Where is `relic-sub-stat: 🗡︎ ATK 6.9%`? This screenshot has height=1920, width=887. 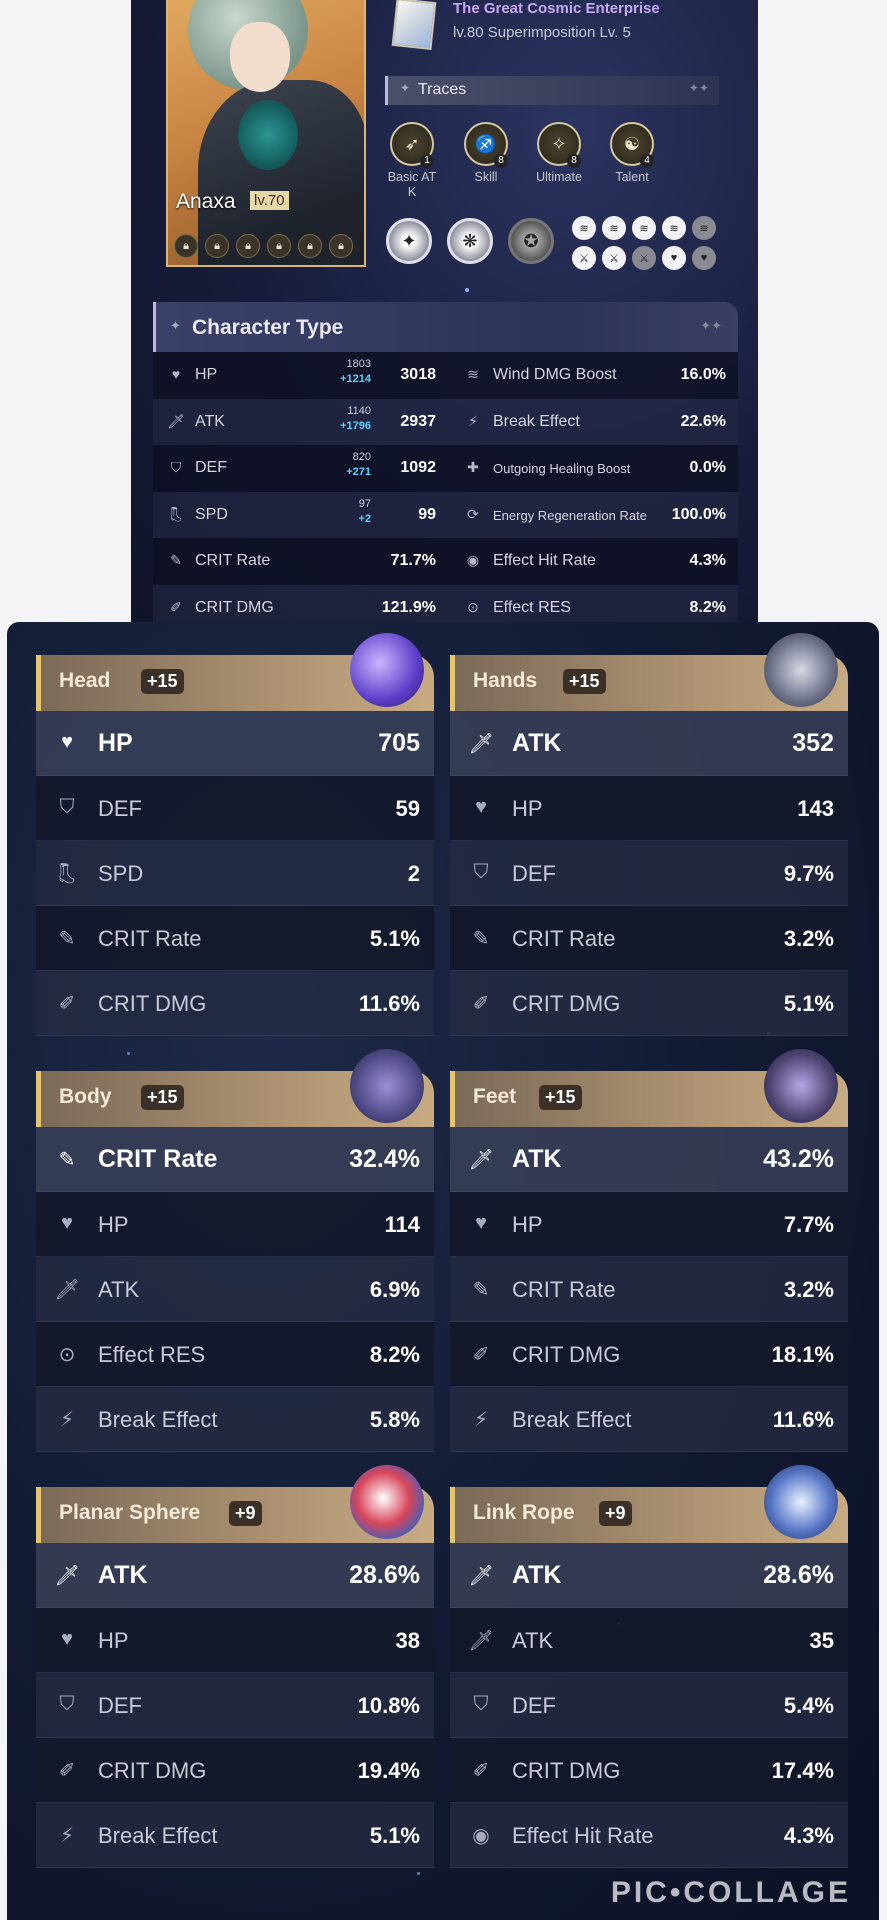
relic-sub-stat: 🗡︎ ATK 6.9% is located at coordinates (235, 1289).